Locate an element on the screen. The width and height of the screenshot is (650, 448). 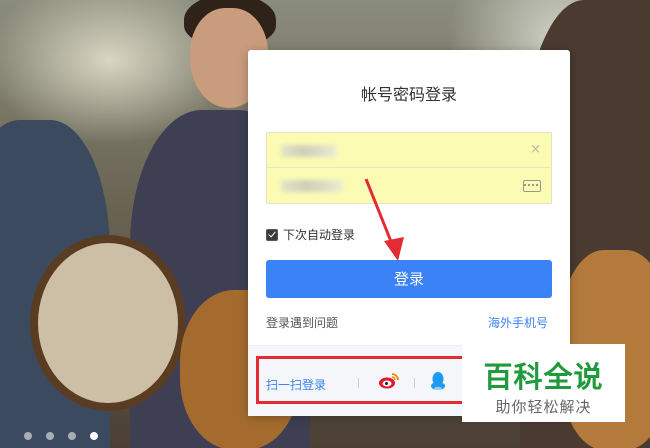
carousel-dot-active is located at coordinates (94, 436).